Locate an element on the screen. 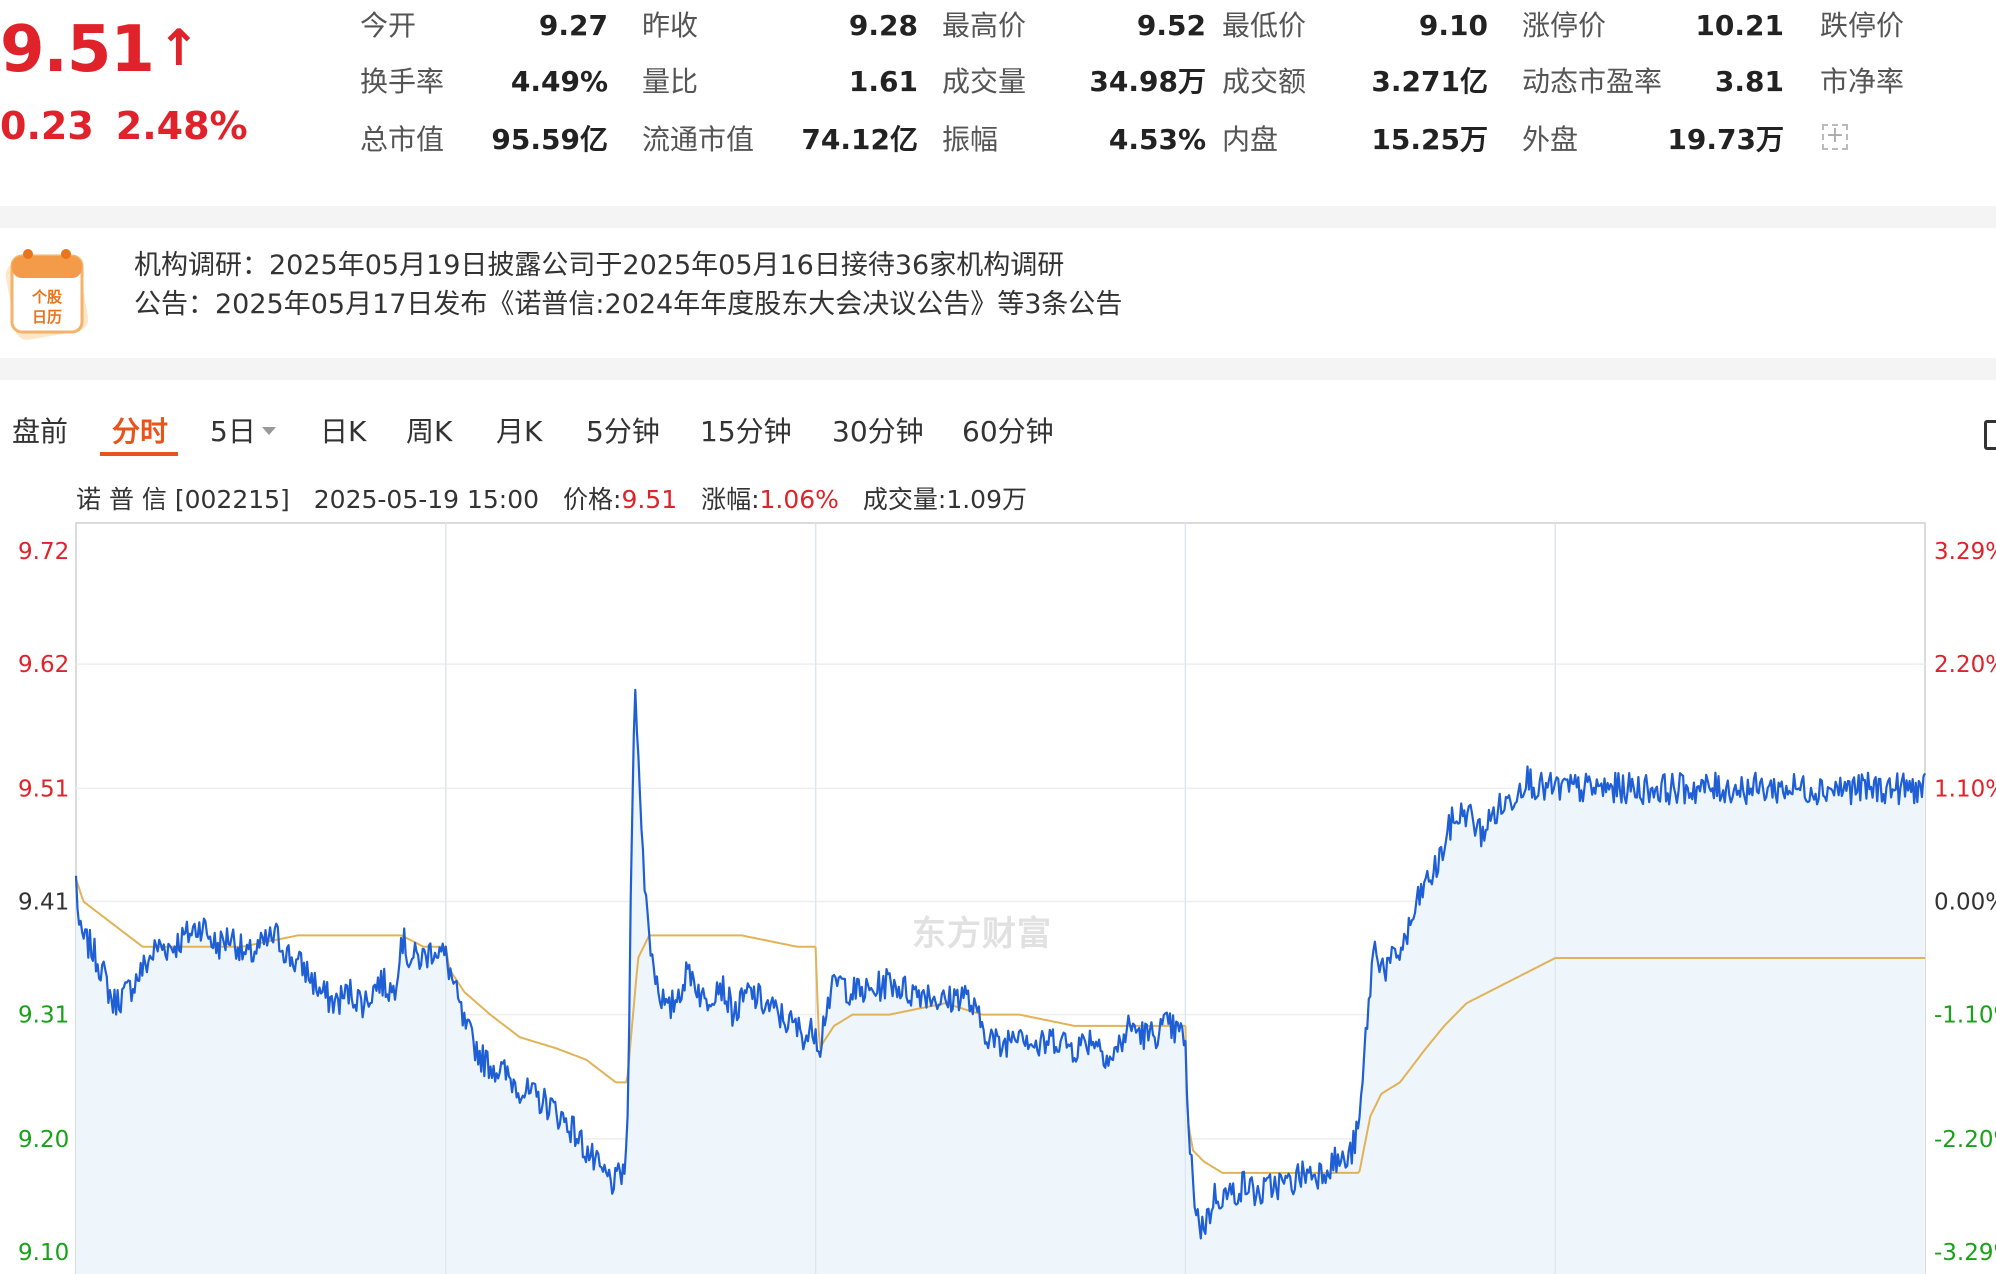  active-tab-underline is located at coordinates (139, 454).